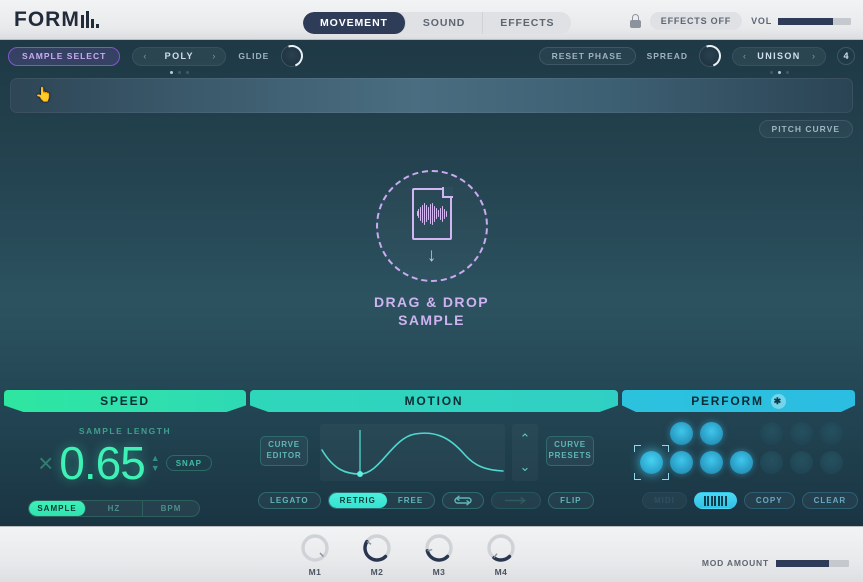  What do you see at coordinates (354, 23) in the screenshot?
I see `tab-movement: MOVEMENT` at bounding box center [354, 23].